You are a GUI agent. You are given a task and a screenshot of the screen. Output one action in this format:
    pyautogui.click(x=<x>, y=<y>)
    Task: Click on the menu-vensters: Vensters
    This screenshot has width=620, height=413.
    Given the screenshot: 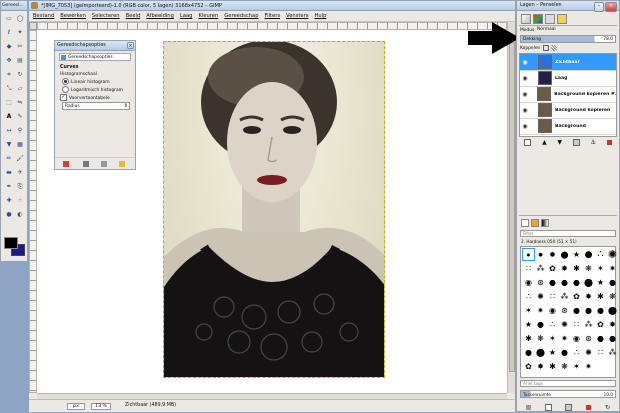 What is the action you would take?
    pyautogui.click(x=297, y=16)
    